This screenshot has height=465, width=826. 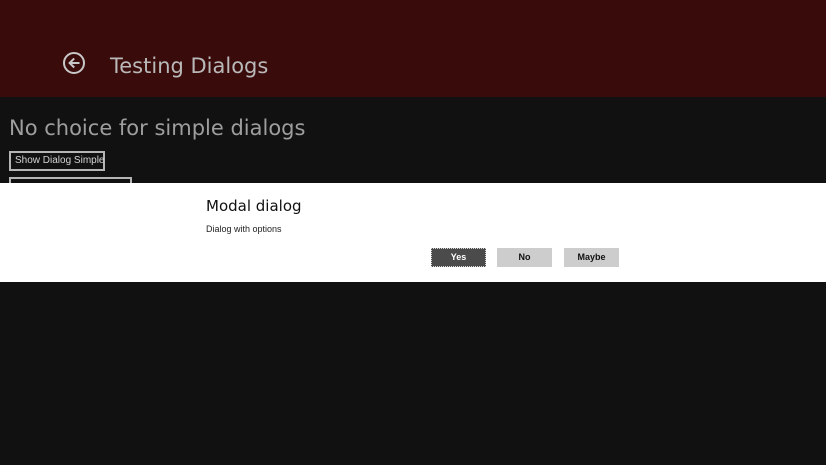 What do you see at coordinates (57, 161) in the screenshot?
I see `show-dialog-simple-button: Show Dialog Simple` at bounding box center [57, 161].